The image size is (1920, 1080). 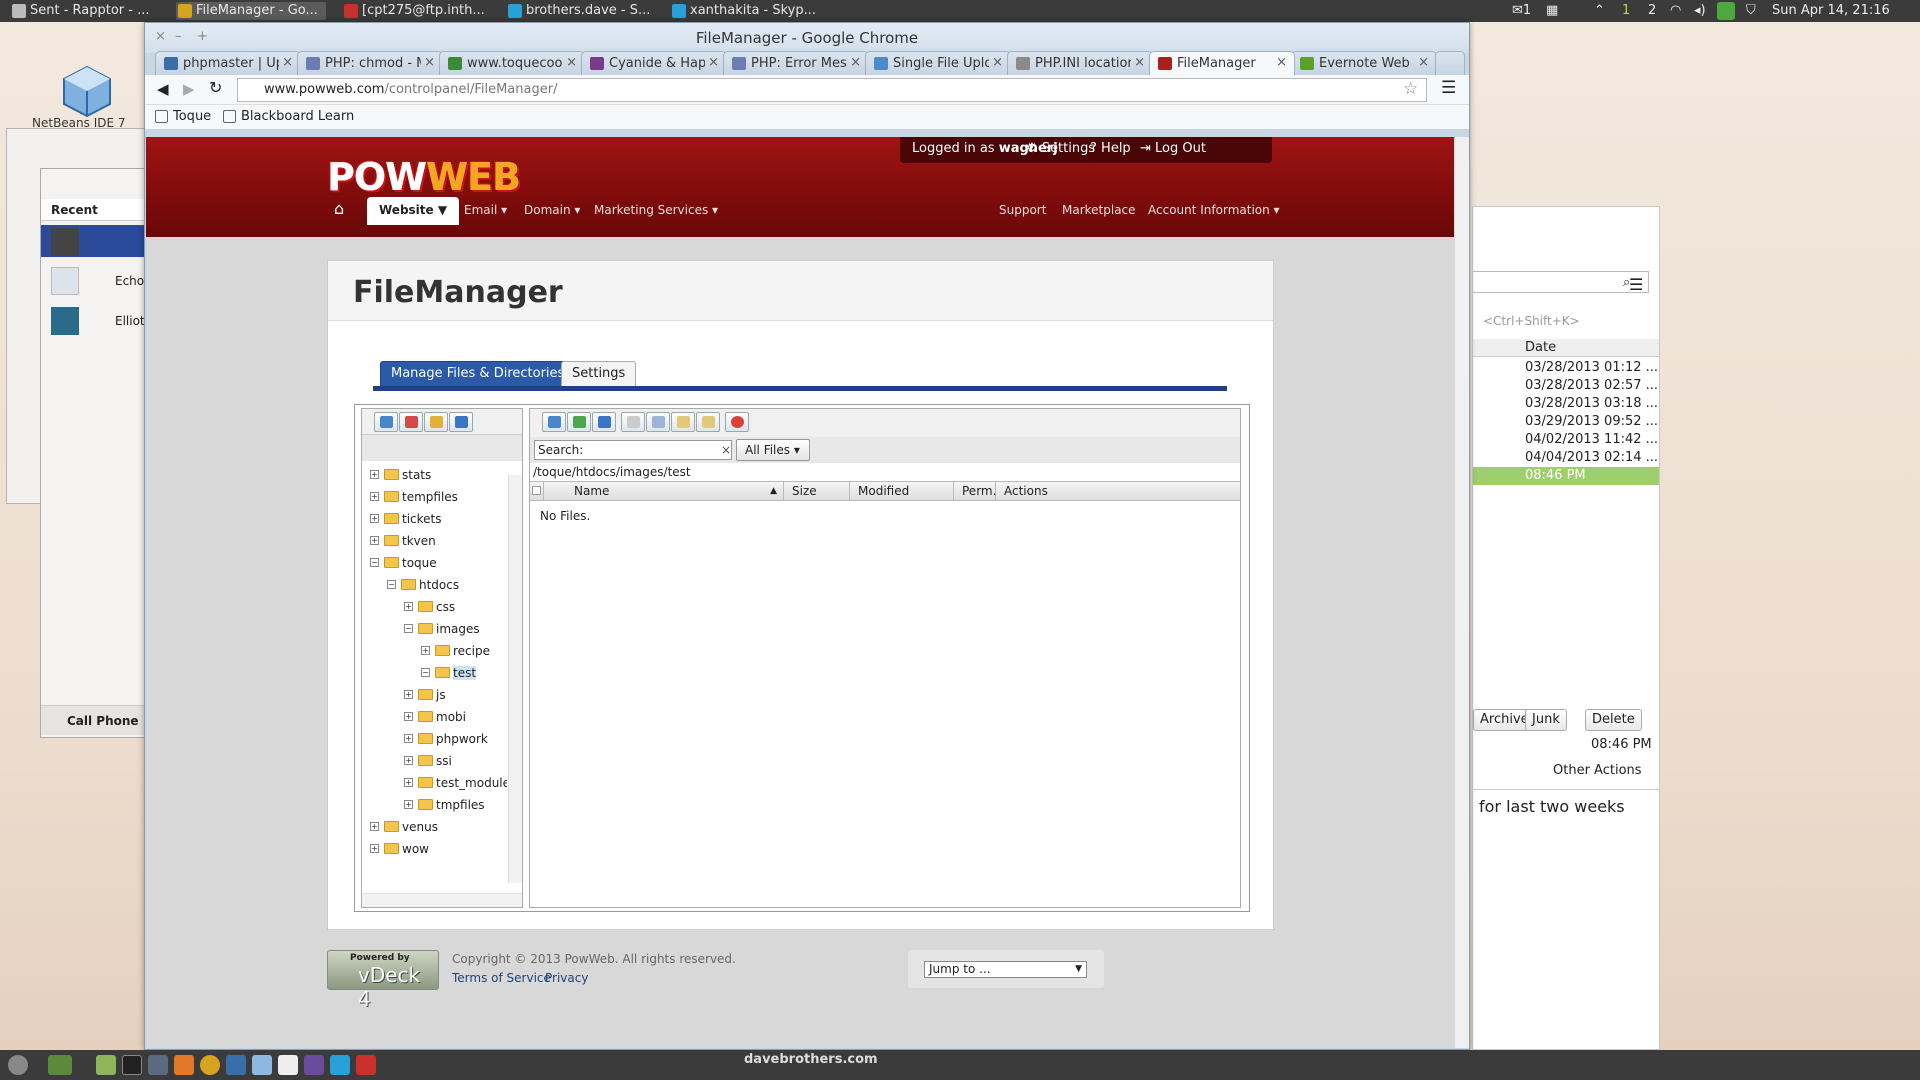 What do you see at coordinates (288, 116) in the screenshot?
I see `bookmark-blackboard: Blackboard Learn` at bounding box center [288, 116].